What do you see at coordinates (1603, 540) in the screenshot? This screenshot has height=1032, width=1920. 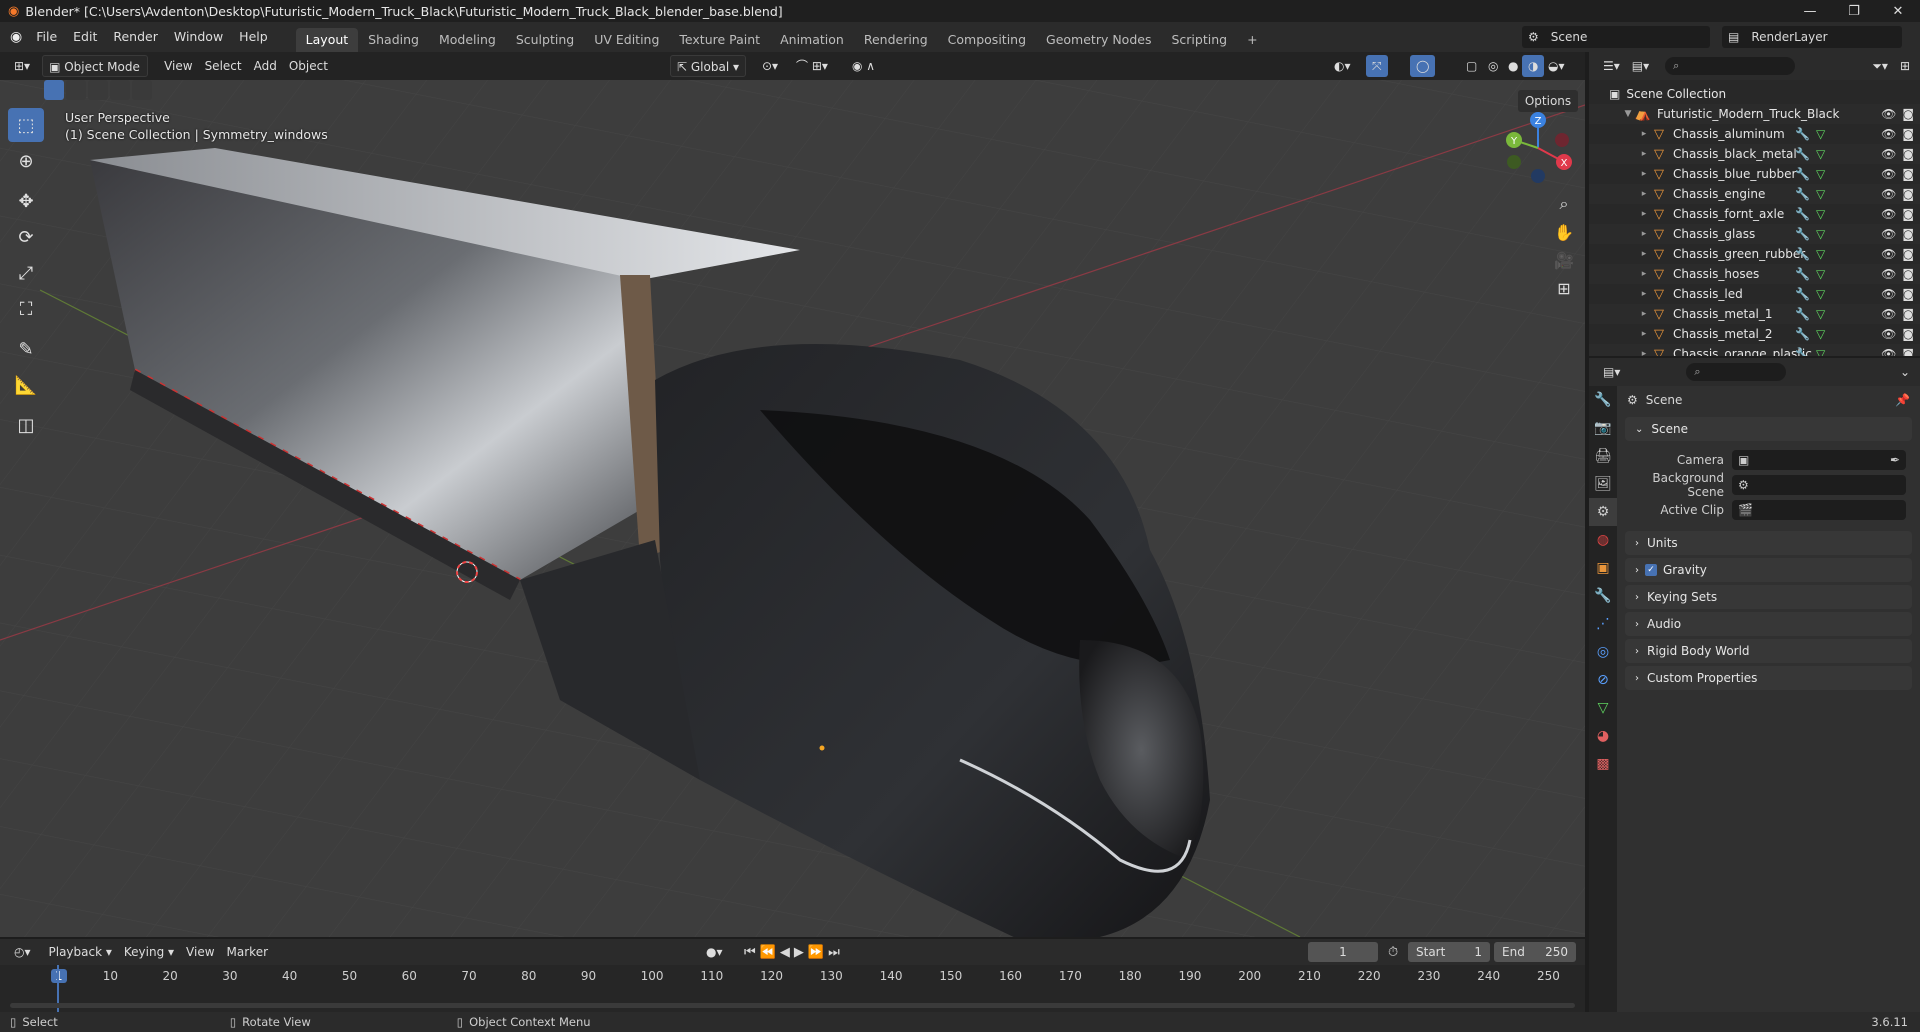 I see `world-tab-icon: ◍` at bounding box center [1603, 540].